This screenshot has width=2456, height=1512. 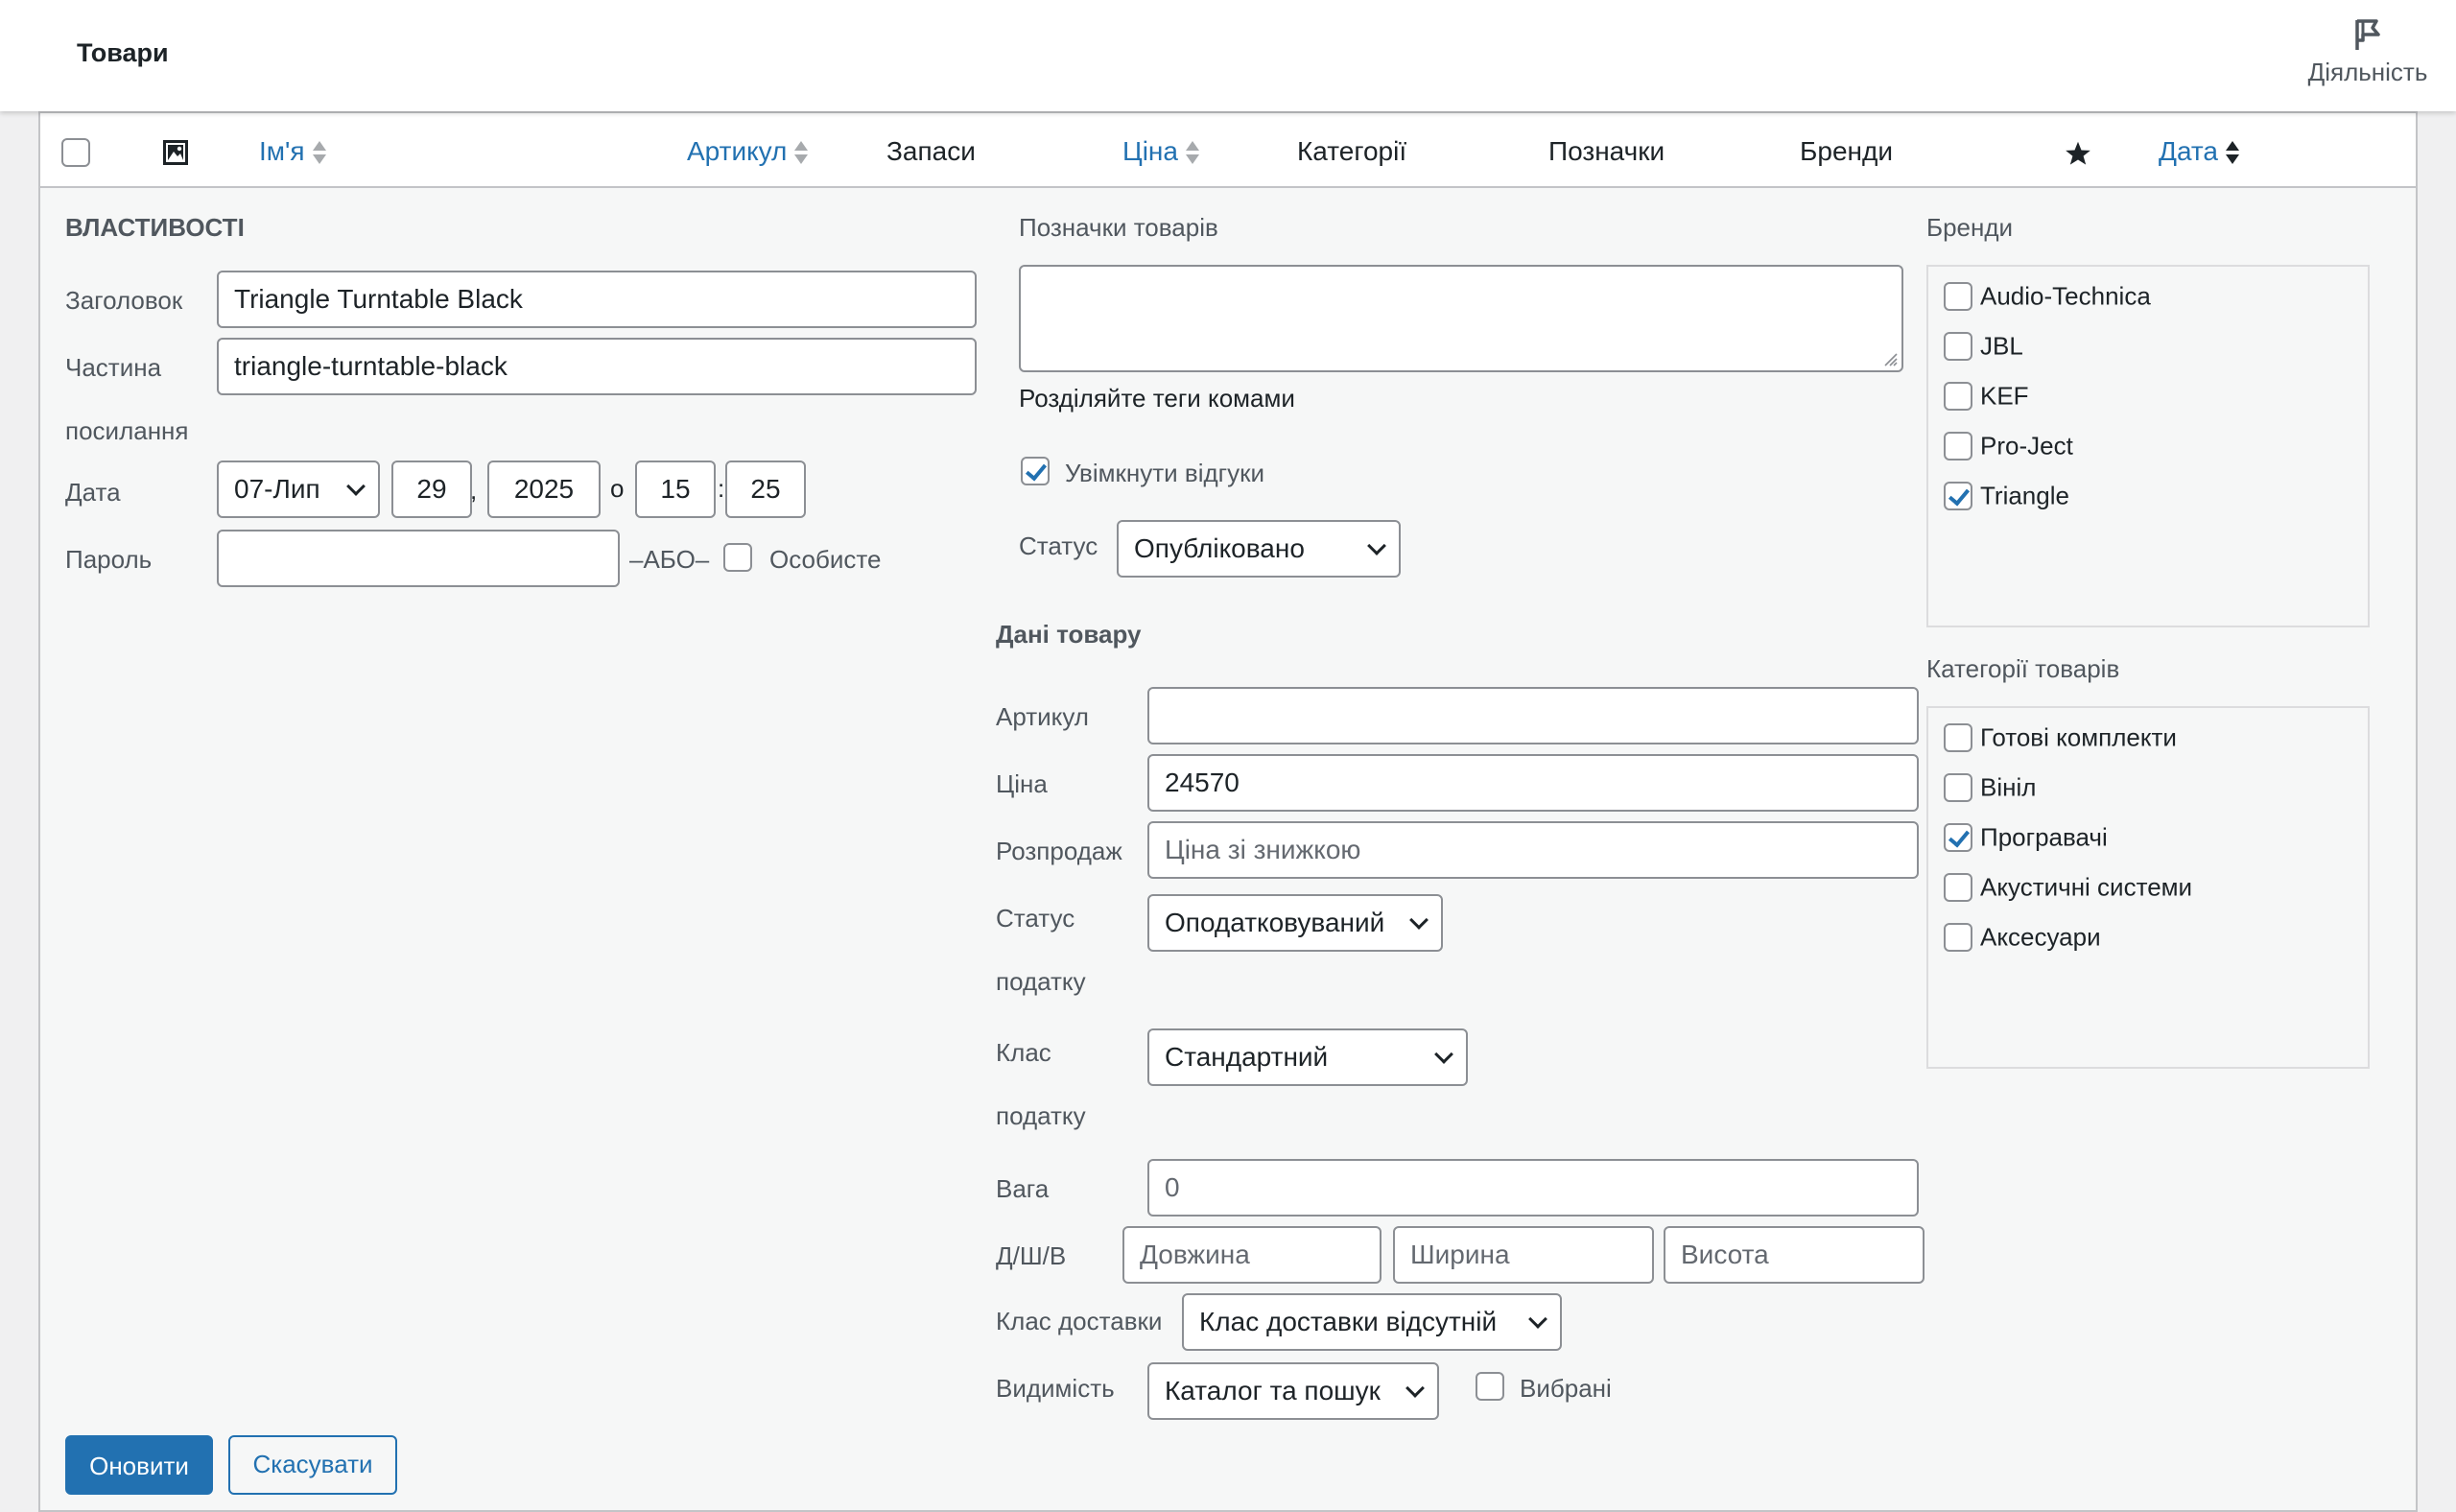 I want to click on price-input: 24570, so click(x=1533, y=783).